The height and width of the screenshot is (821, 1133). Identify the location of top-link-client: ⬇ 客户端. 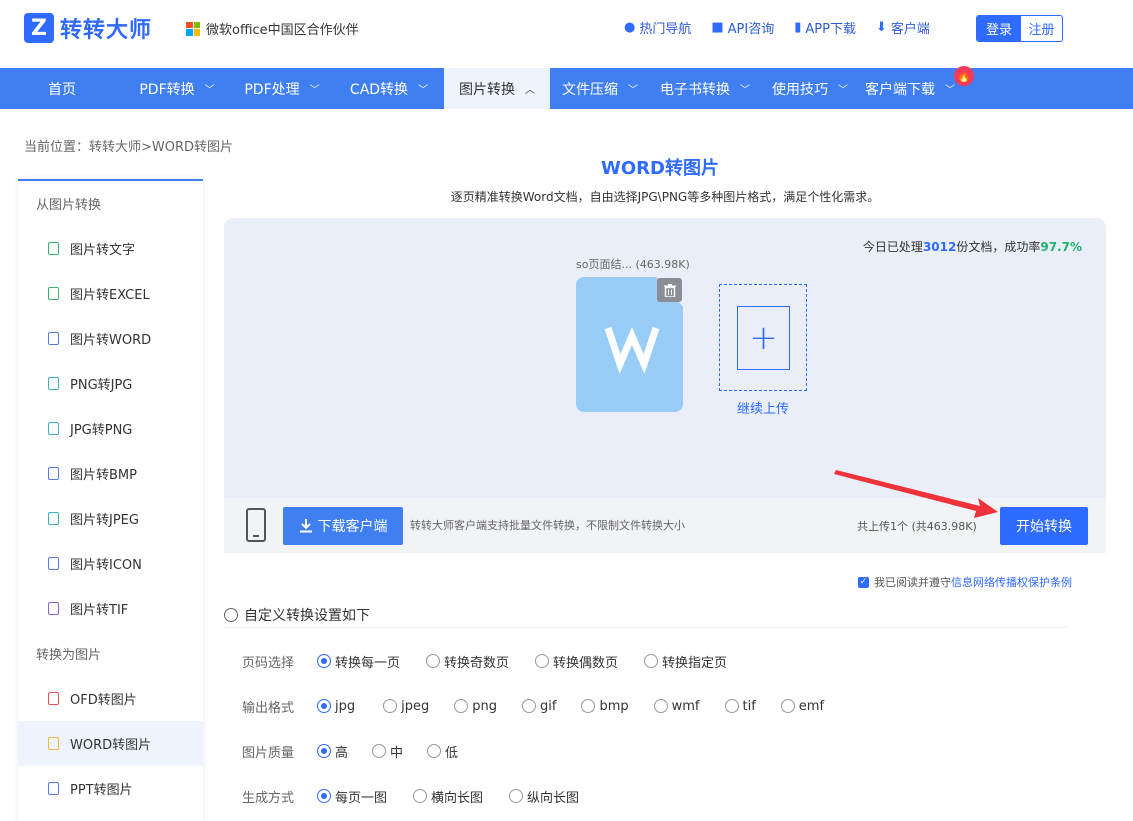
(903, 27).